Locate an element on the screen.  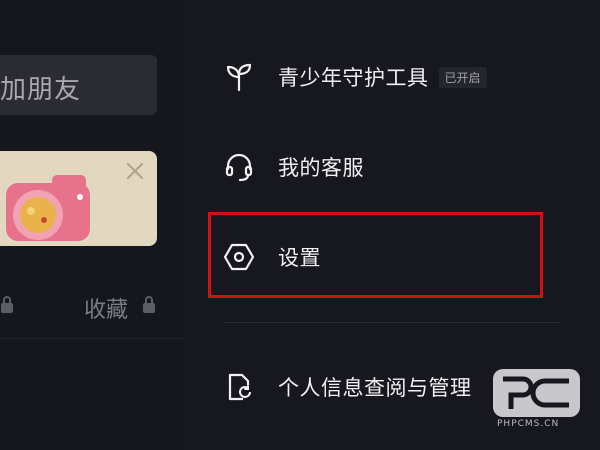
favorites-tab: 收藏 is located at coordinates (106, 308).